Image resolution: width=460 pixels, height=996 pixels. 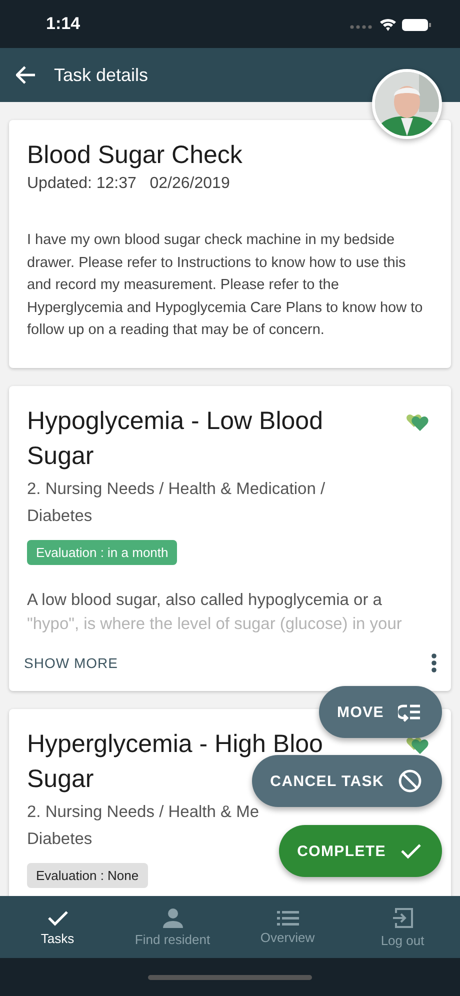 I want to click on battery-icon, so click(x=416, y=25).